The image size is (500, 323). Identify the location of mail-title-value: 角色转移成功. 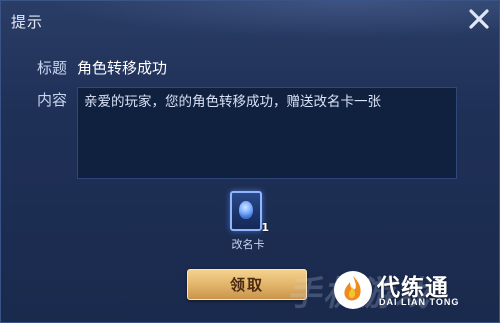
(122, 68).